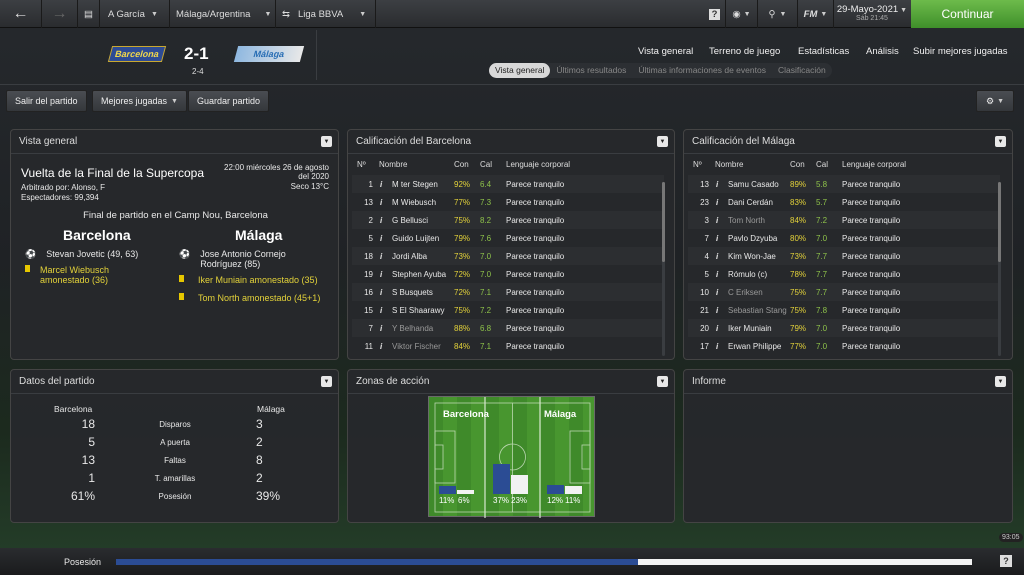  Describe the element at coordinates (259, 460) in the screenshot. I see `stat-away-value: 8` at that location.